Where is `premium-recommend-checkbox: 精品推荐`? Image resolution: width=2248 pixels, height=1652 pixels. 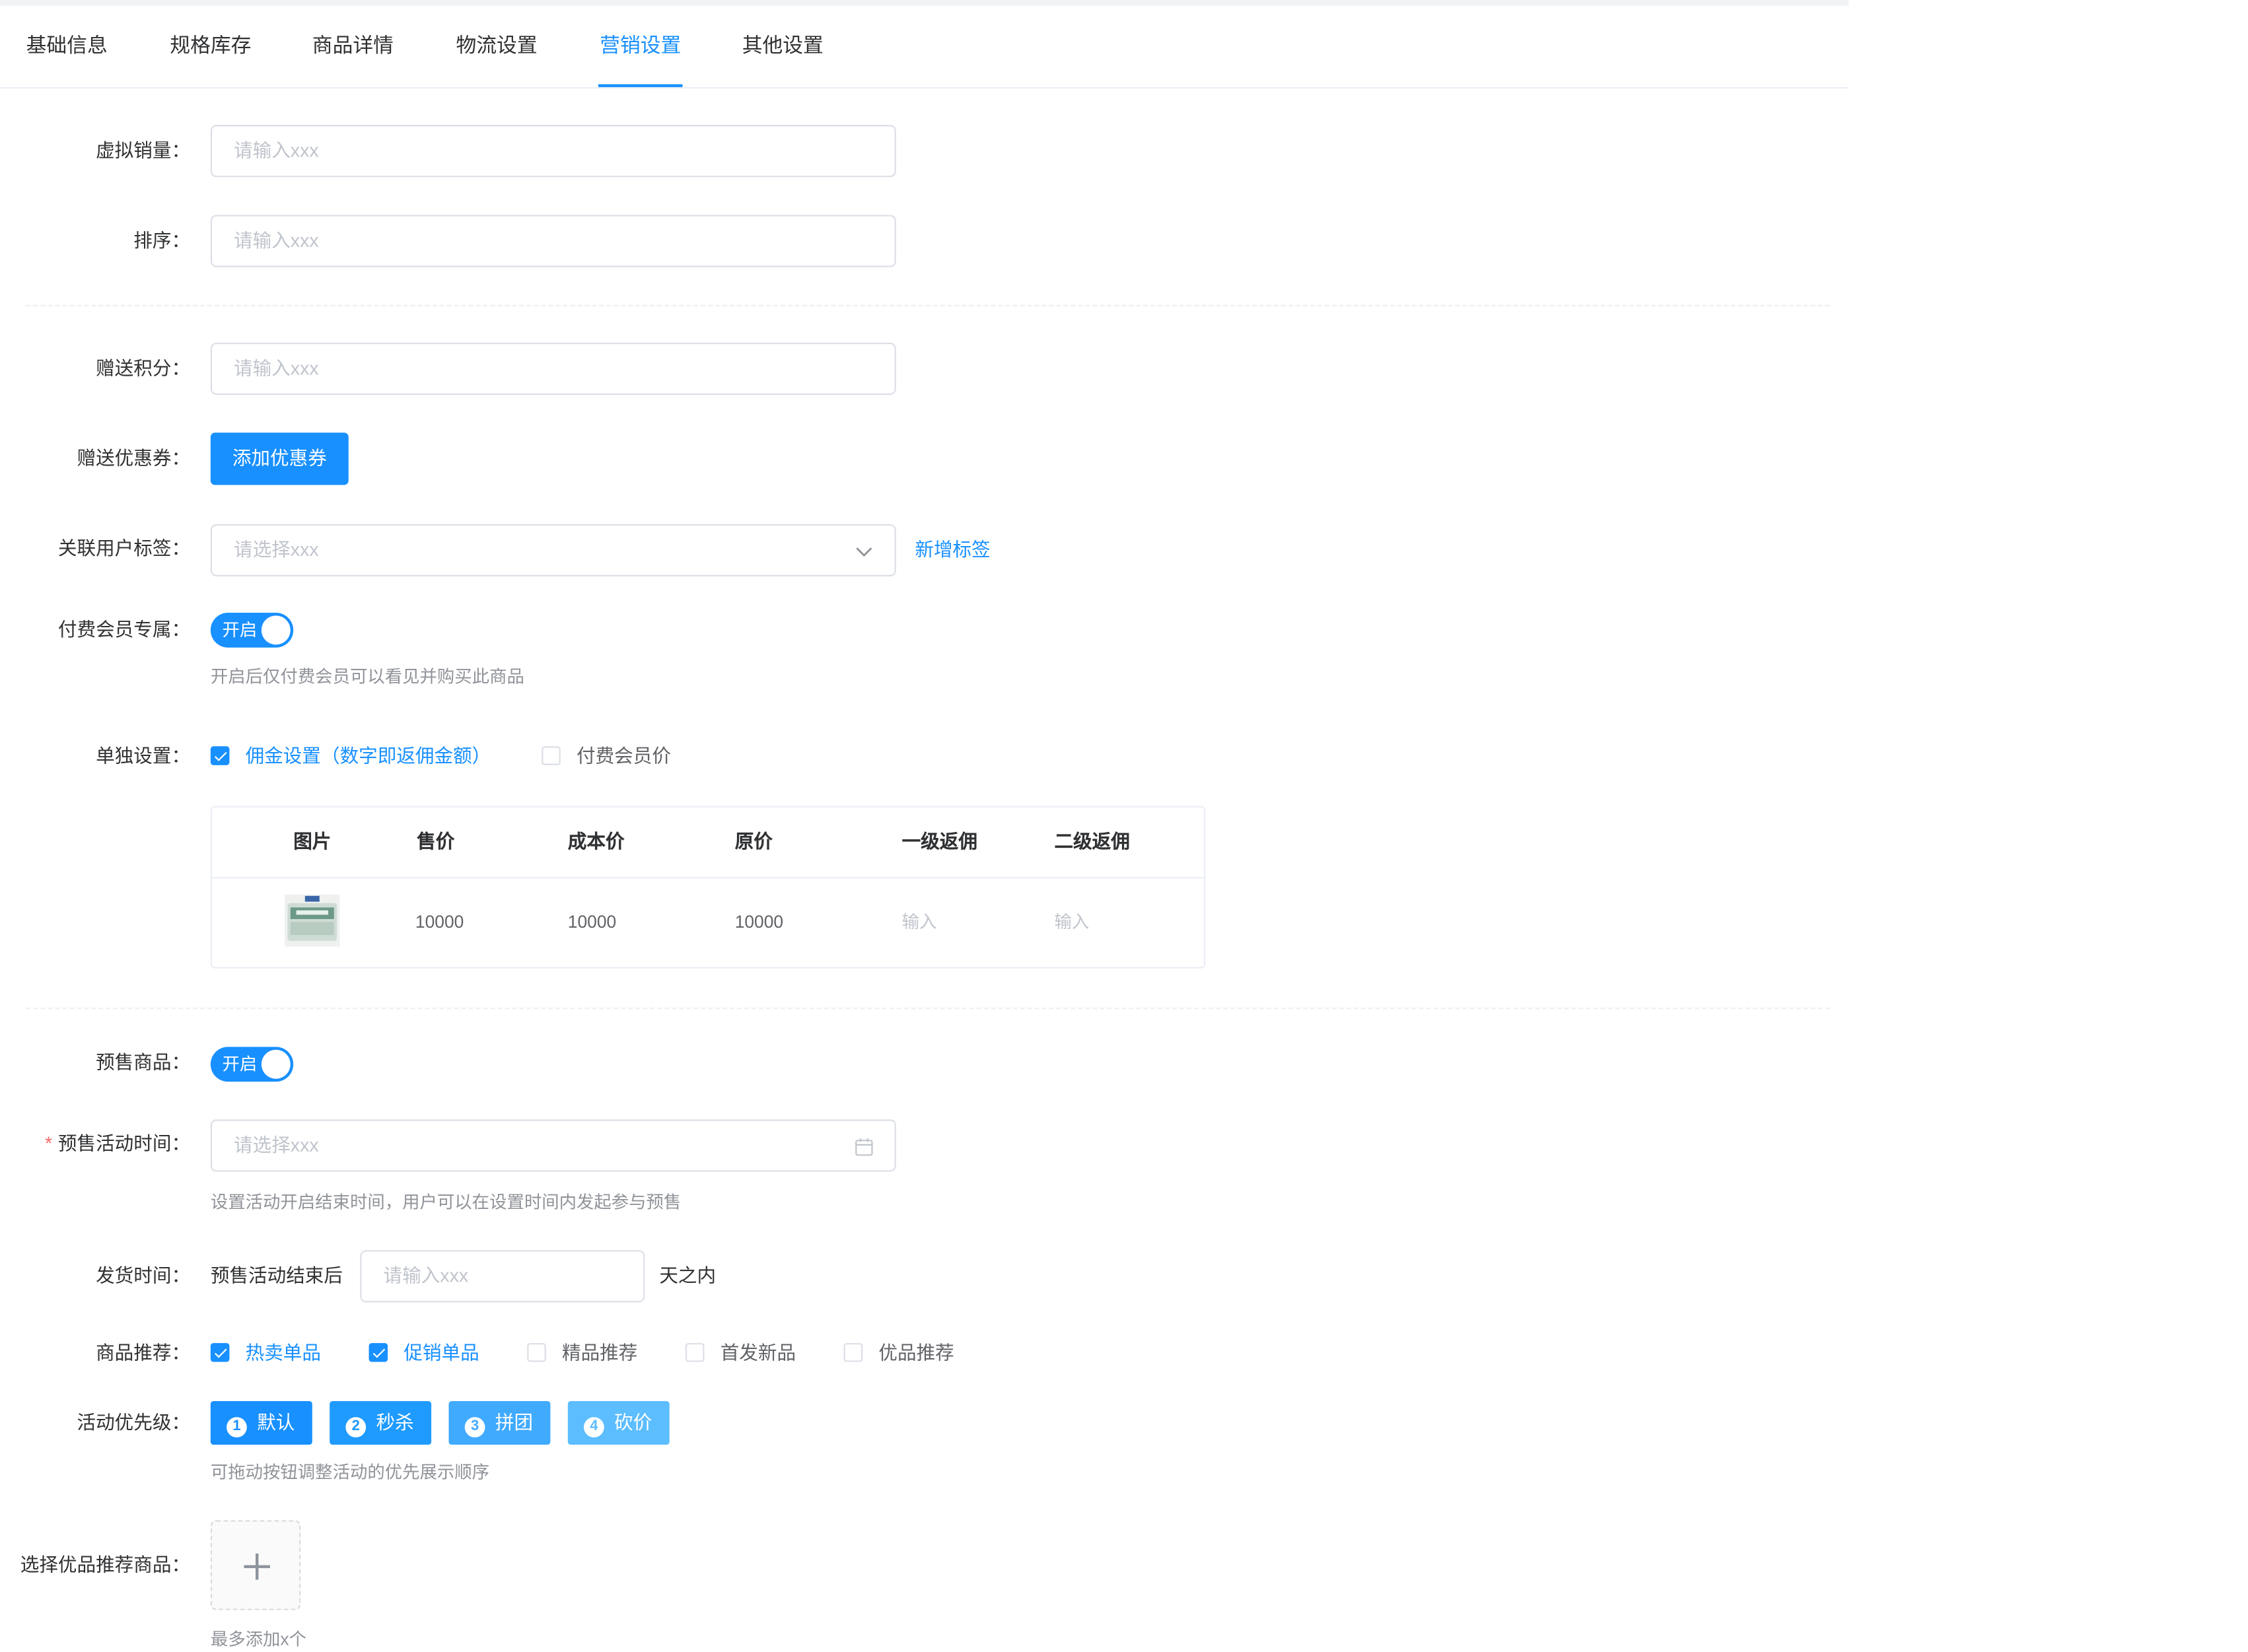
premium-recommend-checkbox: 精品推荐 is located at coordinates (592, 1352).